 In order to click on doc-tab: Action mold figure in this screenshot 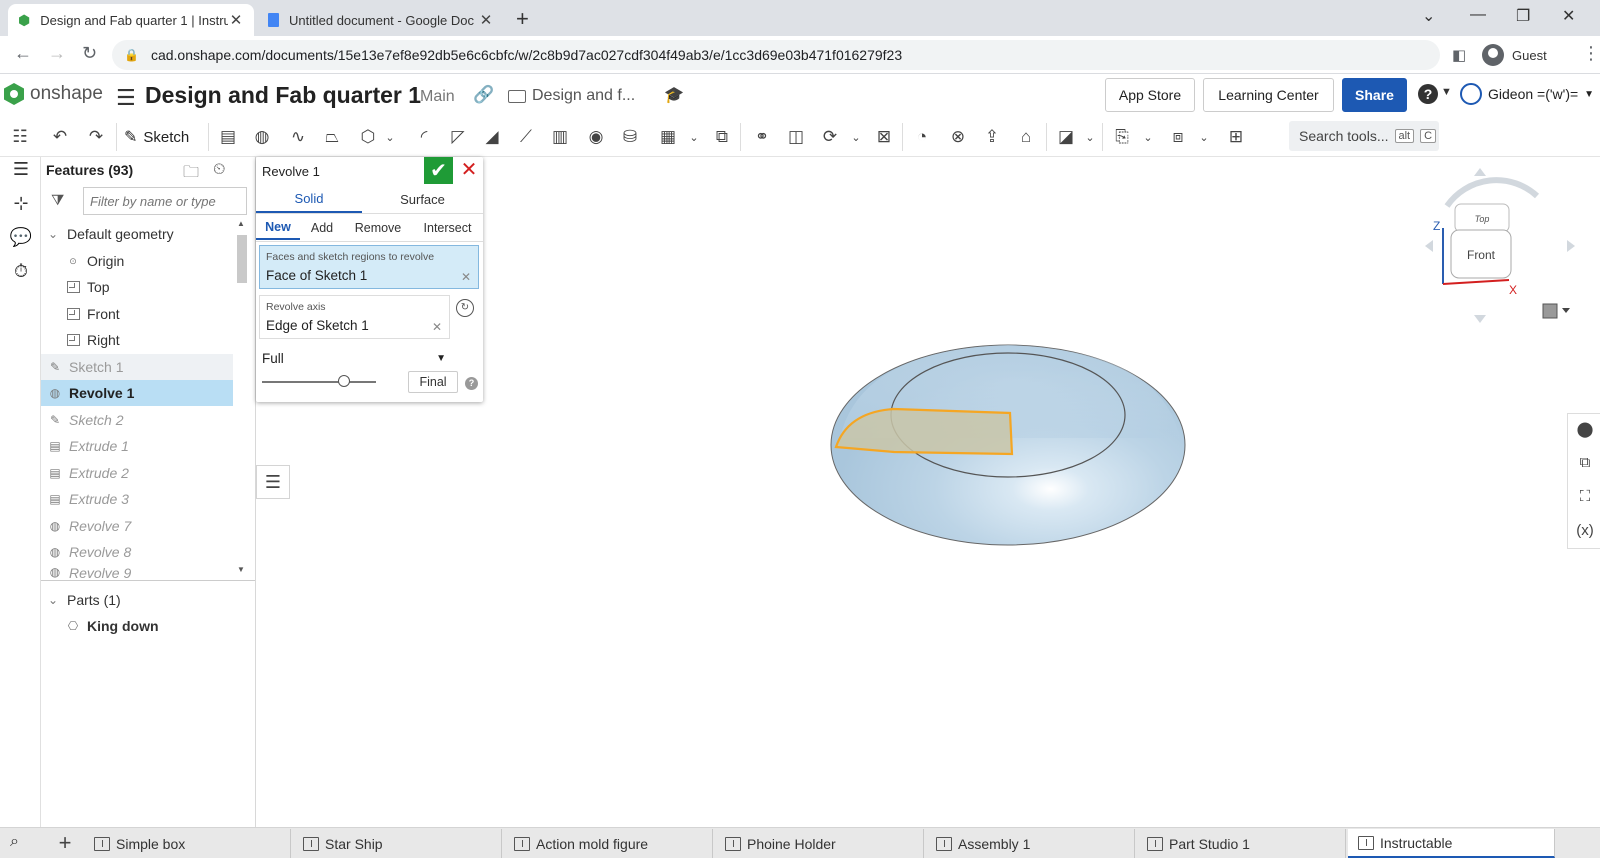, I will do `click(608, 843)`.